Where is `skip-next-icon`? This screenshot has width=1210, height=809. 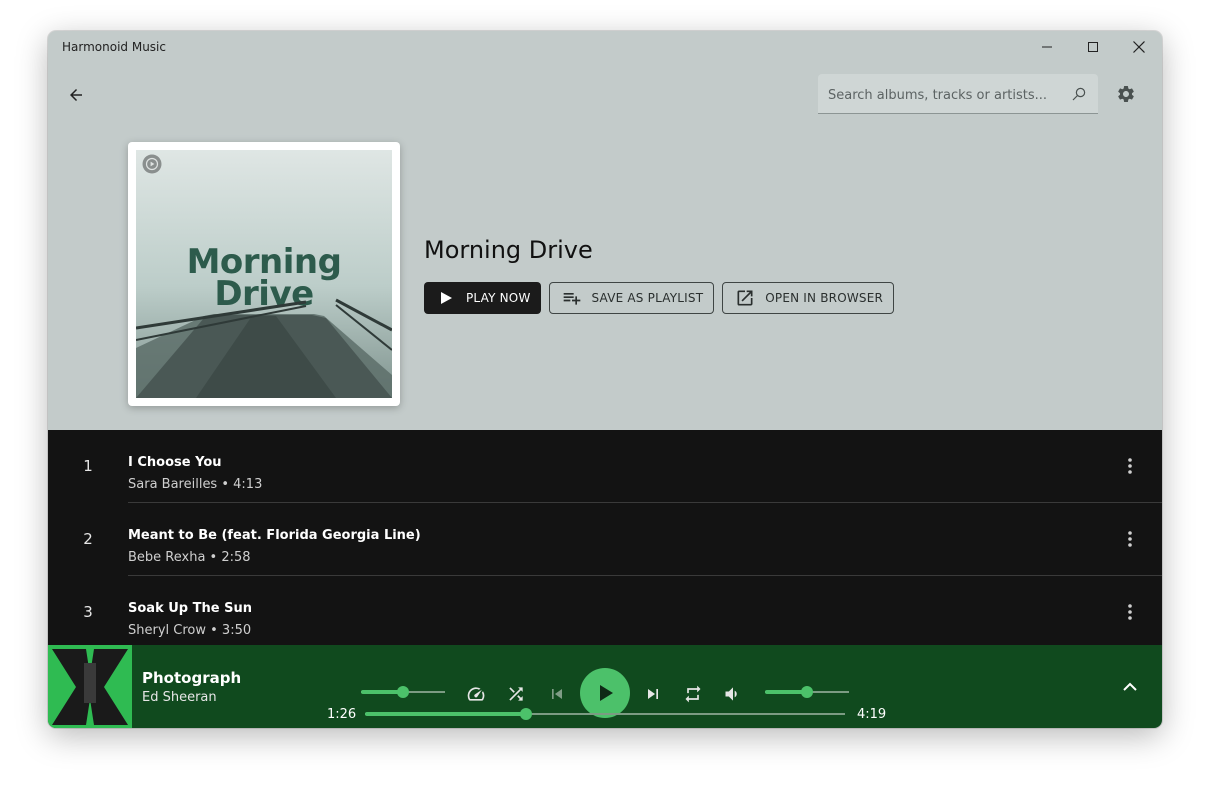
skip-next-icon is located at coordinates (653, 694).